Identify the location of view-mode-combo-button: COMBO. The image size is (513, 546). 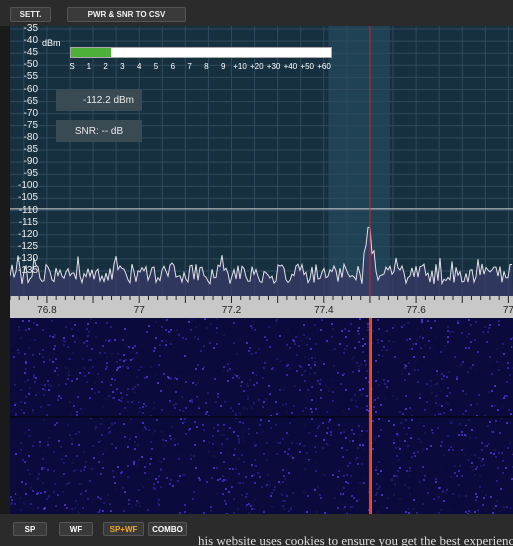
(167, 529).